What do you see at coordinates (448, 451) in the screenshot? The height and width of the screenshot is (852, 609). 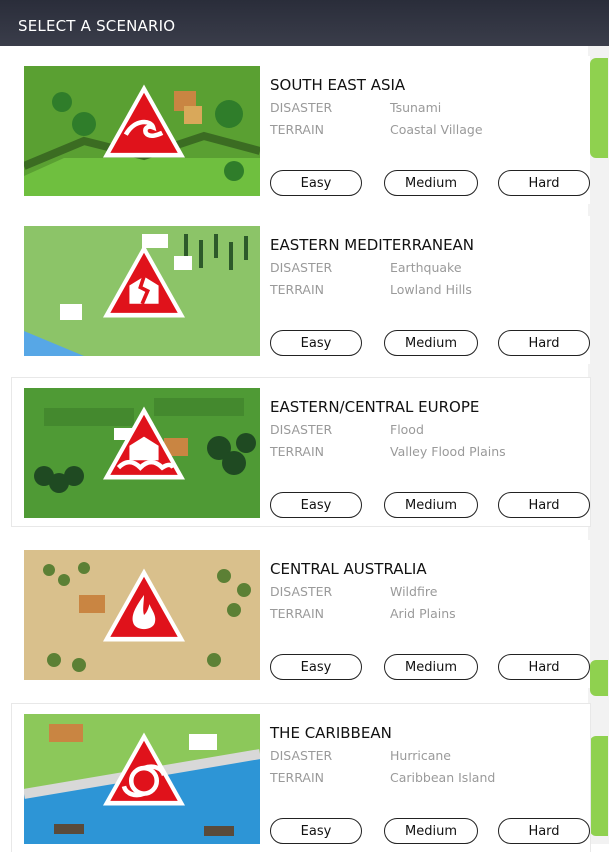 I see `terrain-value: Valley Flood Plains` at bounding box center [448, 451].